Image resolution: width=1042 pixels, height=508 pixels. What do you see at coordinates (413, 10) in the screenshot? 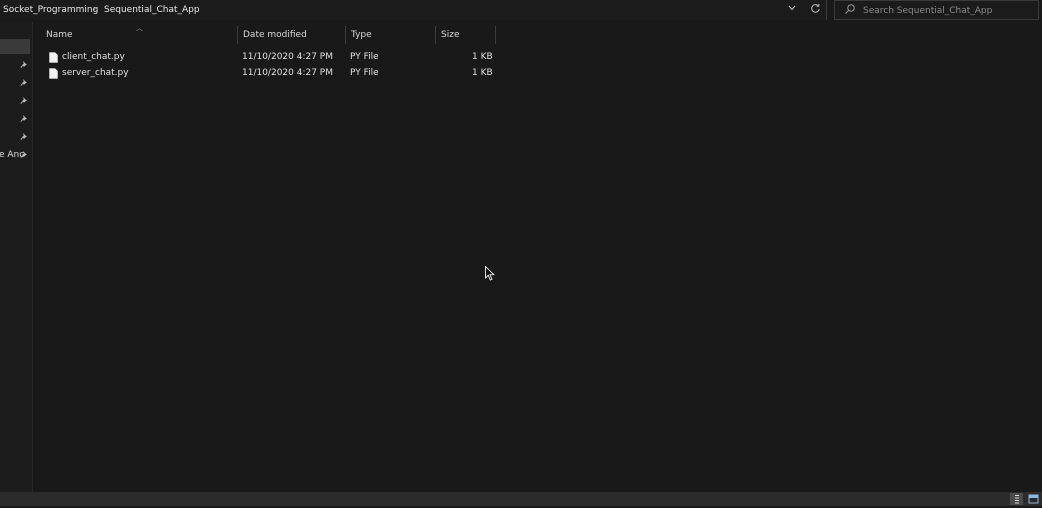
I see `address-bar: Socket_Programming › Sequential_Chat_App` at bounding box center [413, 10].